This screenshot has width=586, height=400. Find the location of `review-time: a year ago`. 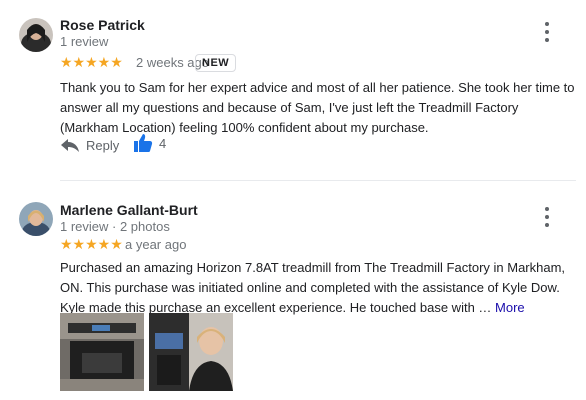

review-time: a year ago is located at coordinates (156, 244).